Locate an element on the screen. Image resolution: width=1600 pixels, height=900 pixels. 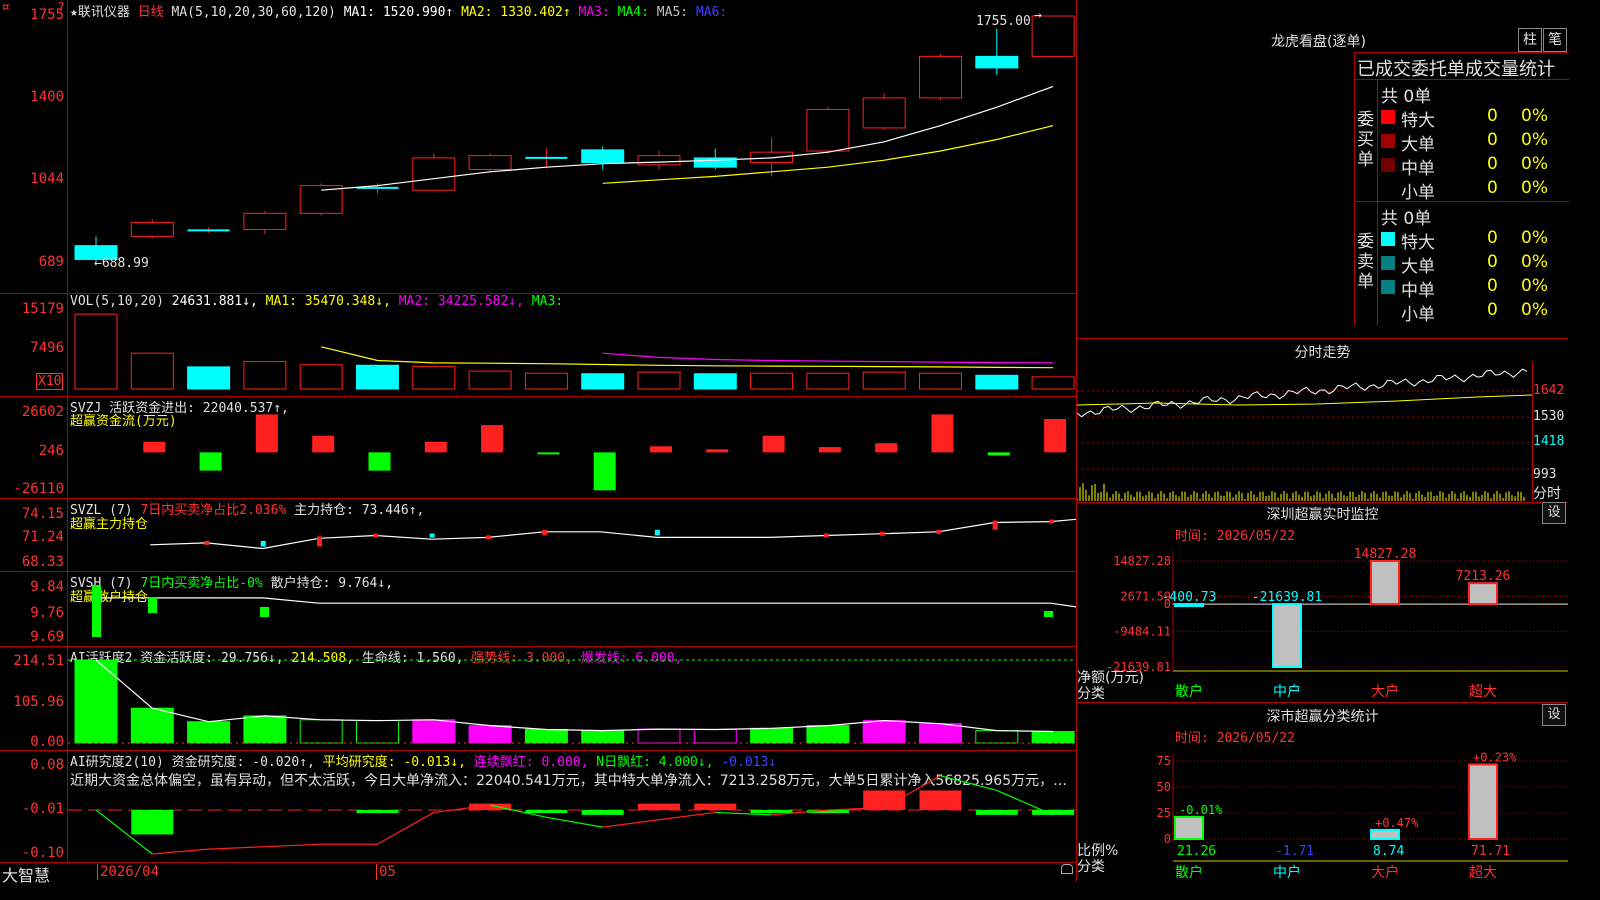
ai-research-chart is located at coordinates (572, 806).